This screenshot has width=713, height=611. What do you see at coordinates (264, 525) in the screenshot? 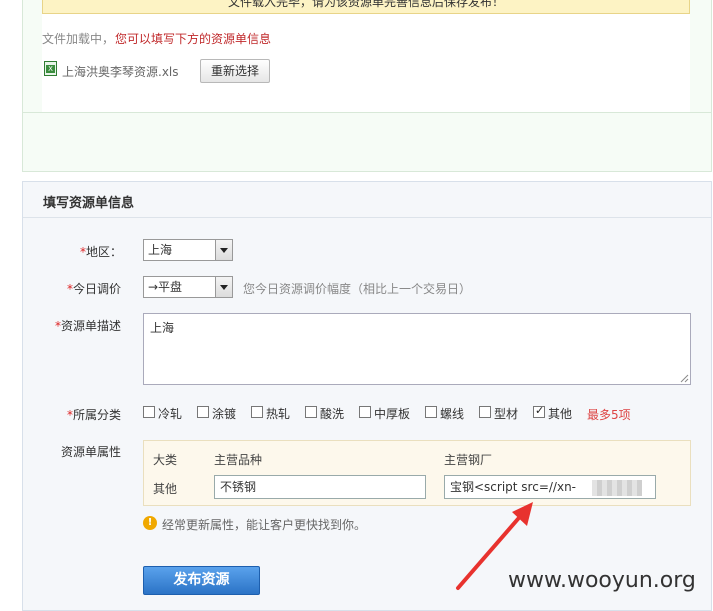
I see `tip-text: 经常更新属性，能让客户更快找到你。` at bounding box center [264, 525].